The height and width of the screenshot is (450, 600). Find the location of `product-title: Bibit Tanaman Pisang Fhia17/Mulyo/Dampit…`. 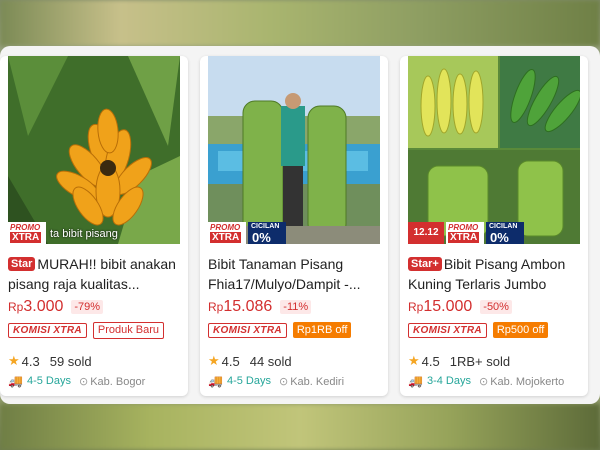

product-title: Bibit Tanaman Pisang Fhia17/Mulyo/Dampit… is located at coordinates (294, 274).